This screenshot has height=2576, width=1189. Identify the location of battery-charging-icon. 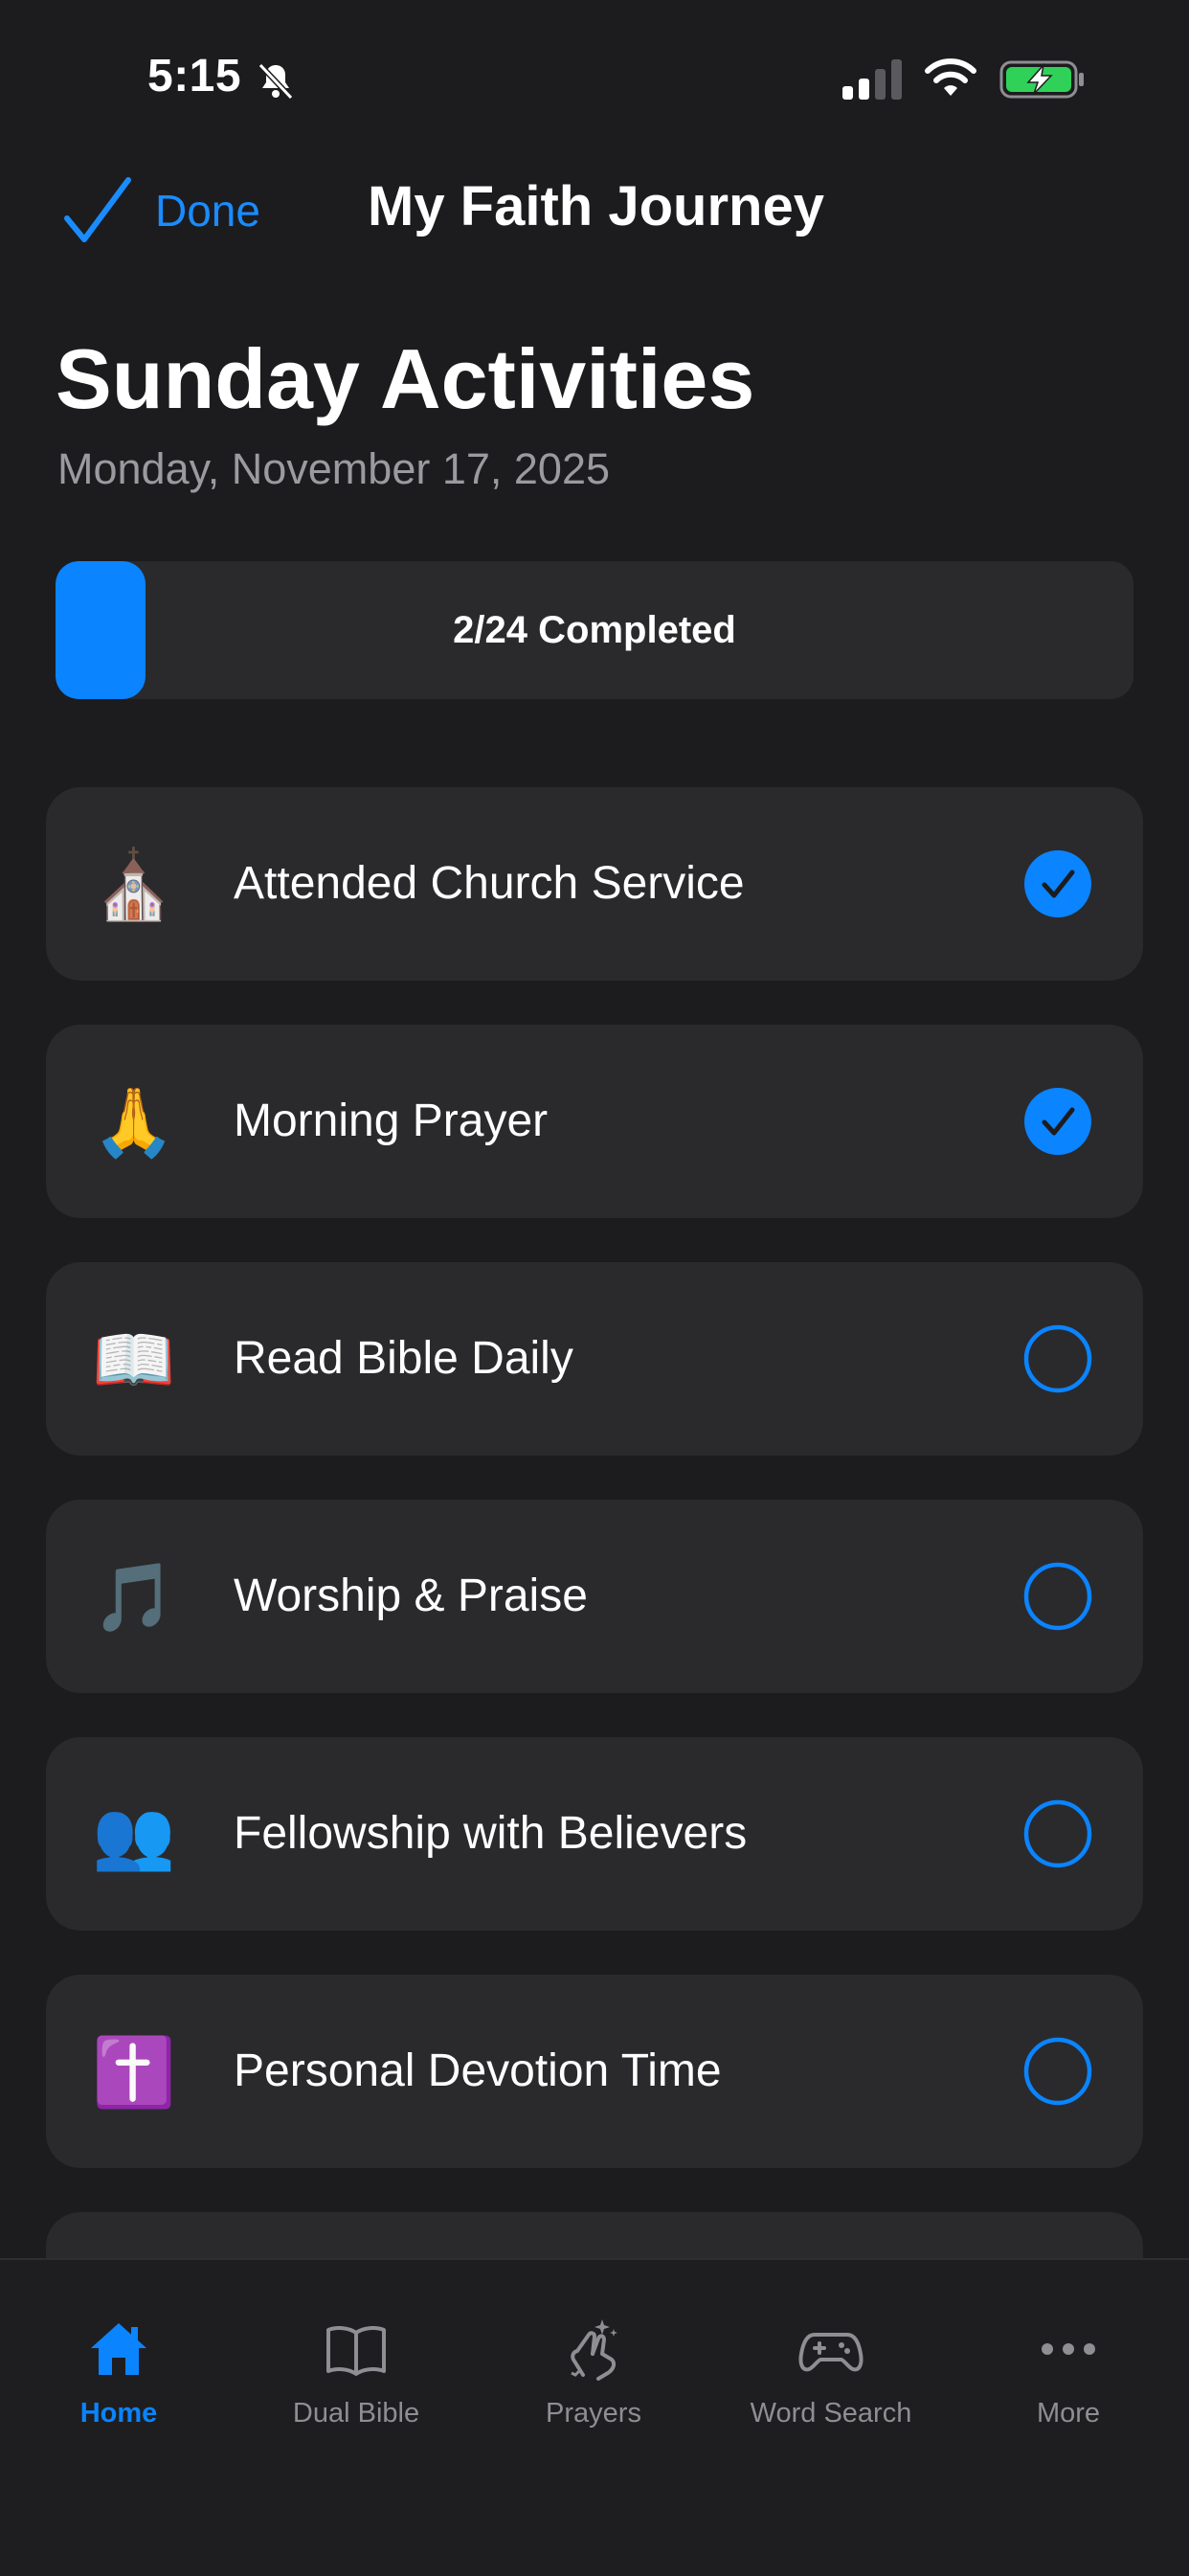
(1041, 79).